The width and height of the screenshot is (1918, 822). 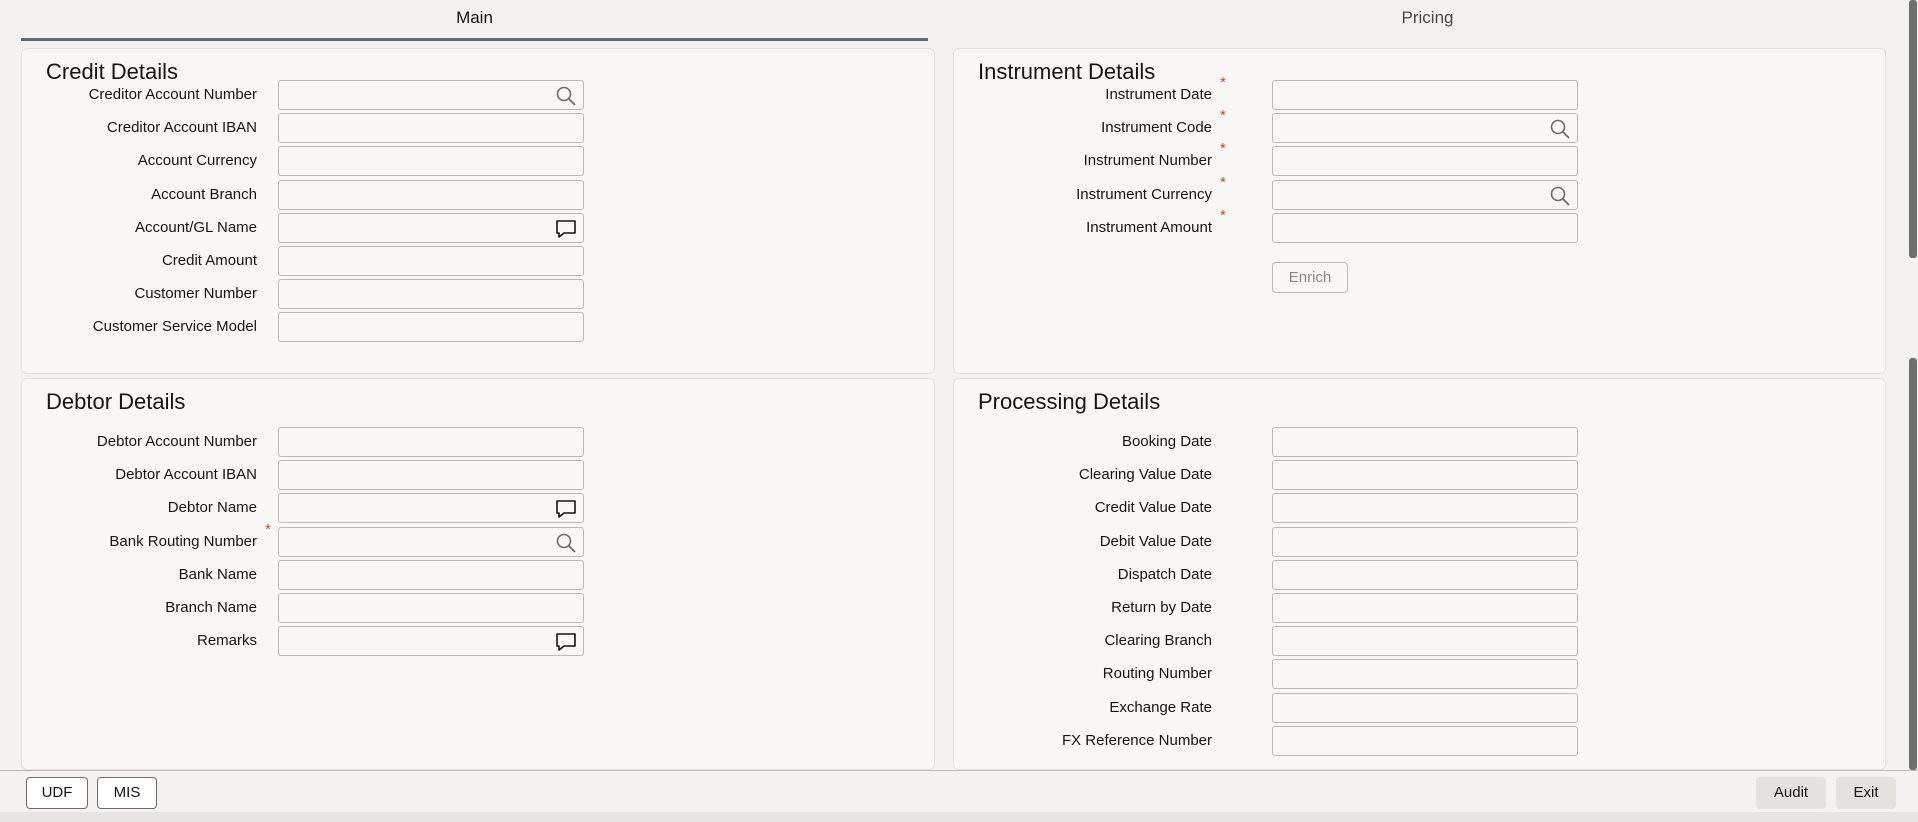 What do you see at coordinates (1147, 160) in the screenshot?
I see `instrument-number-label: Instrument Number` at bounding box center [1147, 160].